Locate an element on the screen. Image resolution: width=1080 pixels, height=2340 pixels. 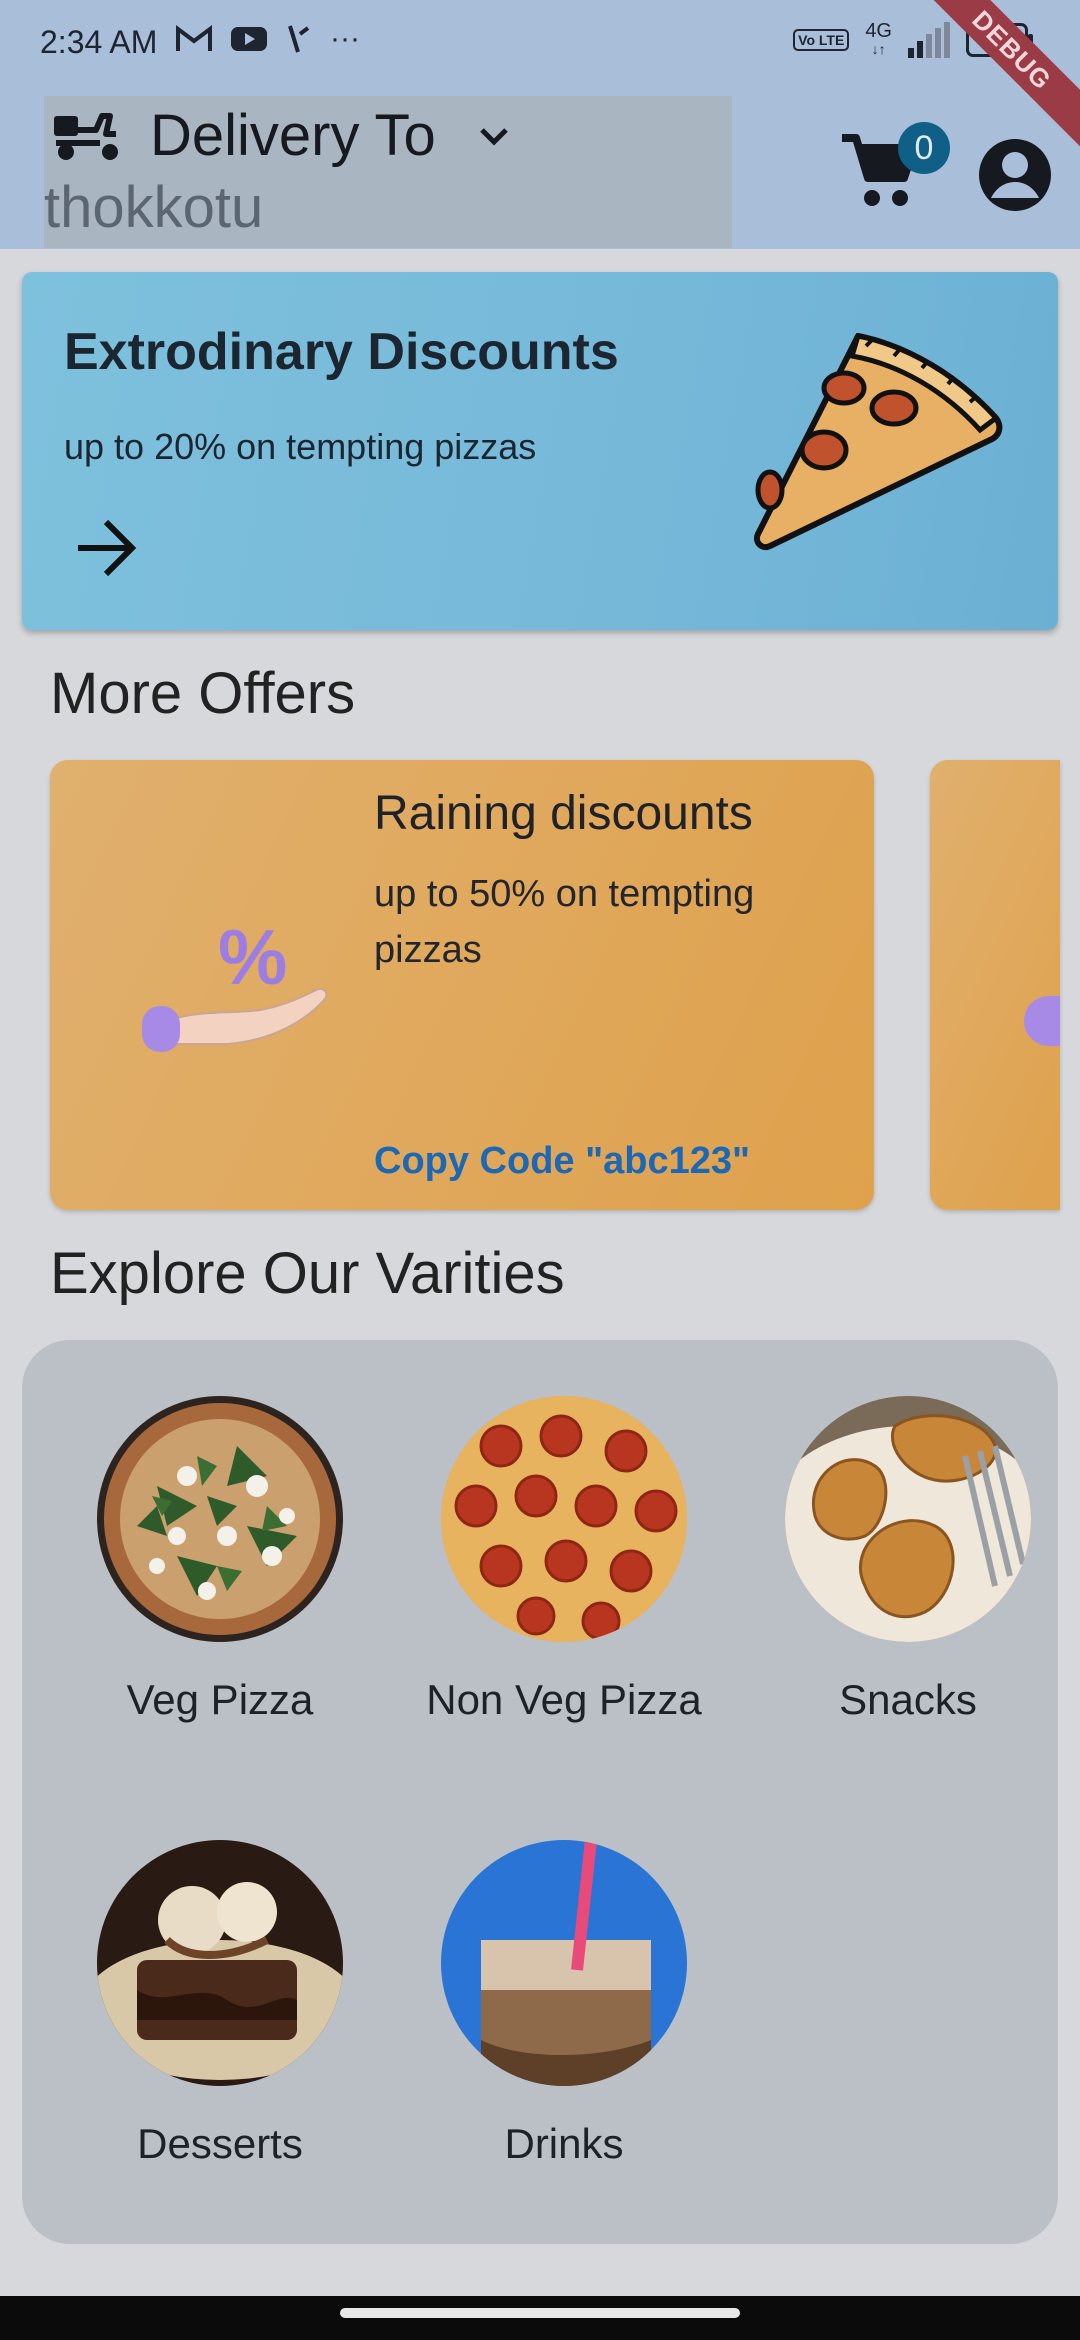
youtube-icon is located at coordinates (249, 39).